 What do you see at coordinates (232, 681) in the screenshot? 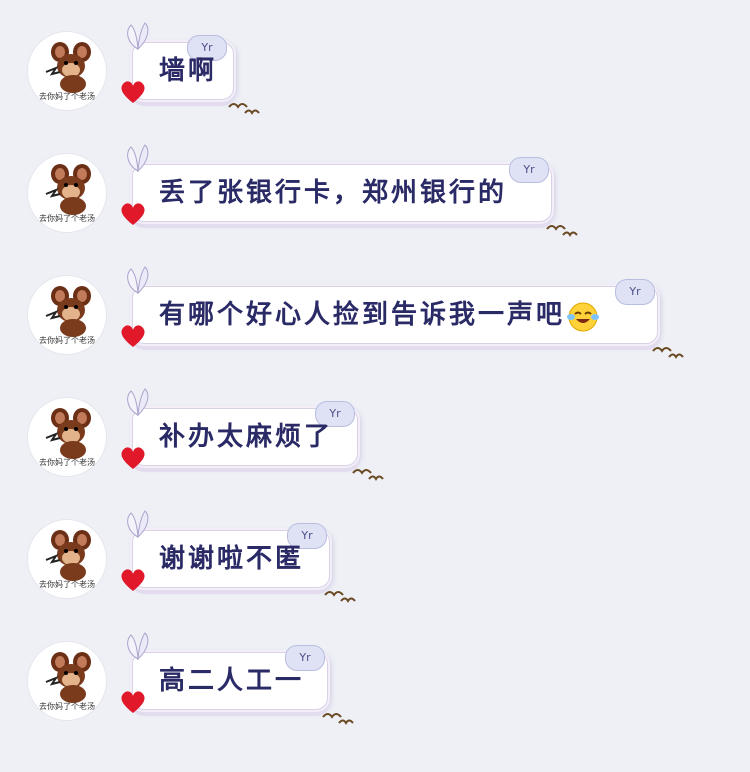
I see `message-text: 高二人工一` at bounding box center [232, 681].